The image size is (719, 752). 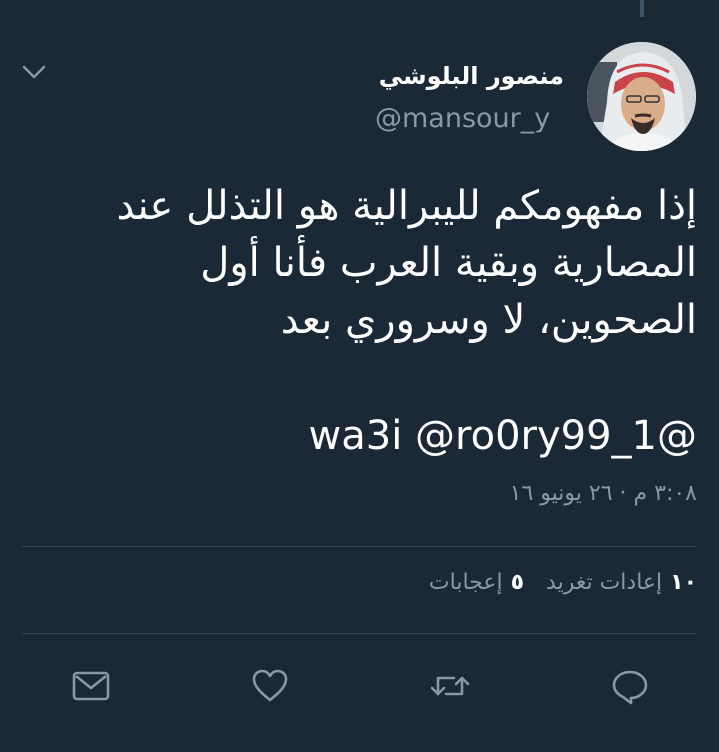 I want to click on chevron-down-icon, so click(x=34, y=72).